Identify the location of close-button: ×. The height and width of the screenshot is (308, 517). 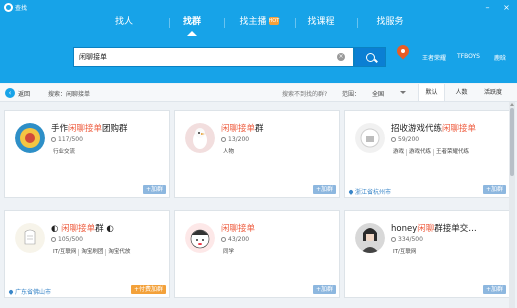
(506, 7).